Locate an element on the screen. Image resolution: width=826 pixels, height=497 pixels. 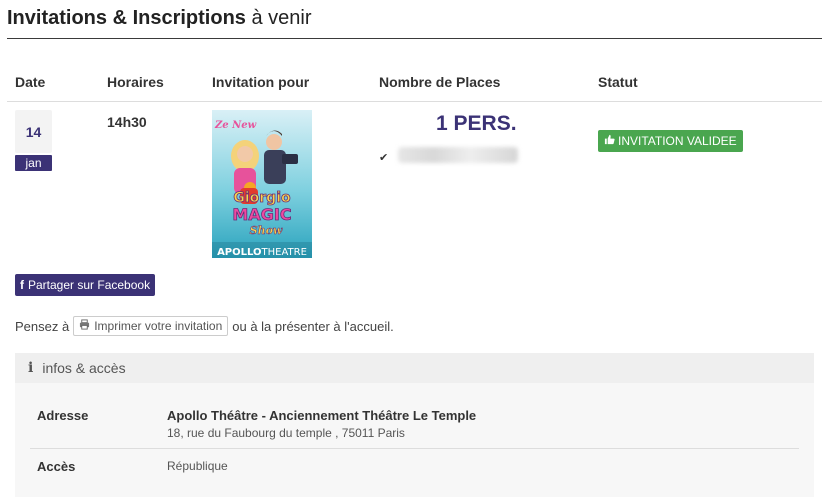
status-badge: INVITATION VALIDEE is located at coordinates (670, 141).